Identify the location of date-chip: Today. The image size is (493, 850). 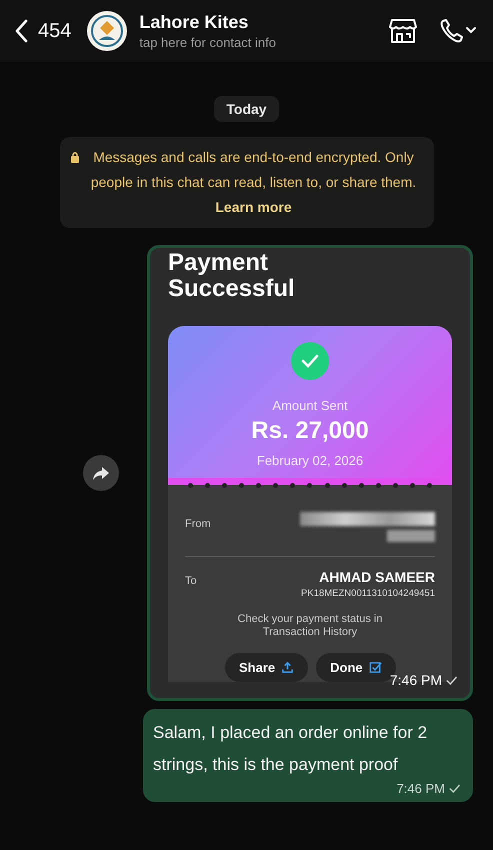
(246, 109).